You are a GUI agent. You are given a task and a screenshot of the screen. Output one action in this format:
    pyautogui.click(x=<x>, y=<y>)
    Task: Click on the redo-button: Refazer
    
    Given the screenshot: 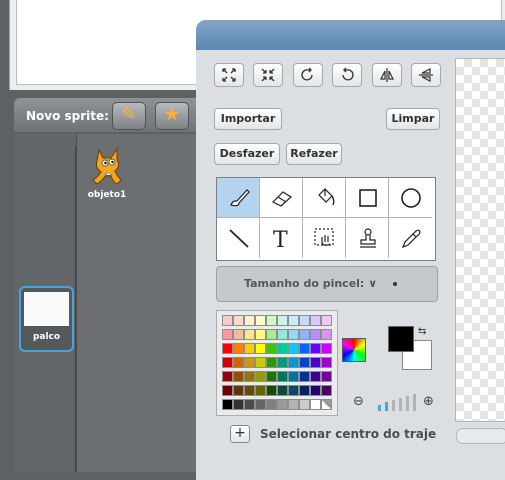 What is the action you would take?
    pyautogui.click(x=314, y=154)
    